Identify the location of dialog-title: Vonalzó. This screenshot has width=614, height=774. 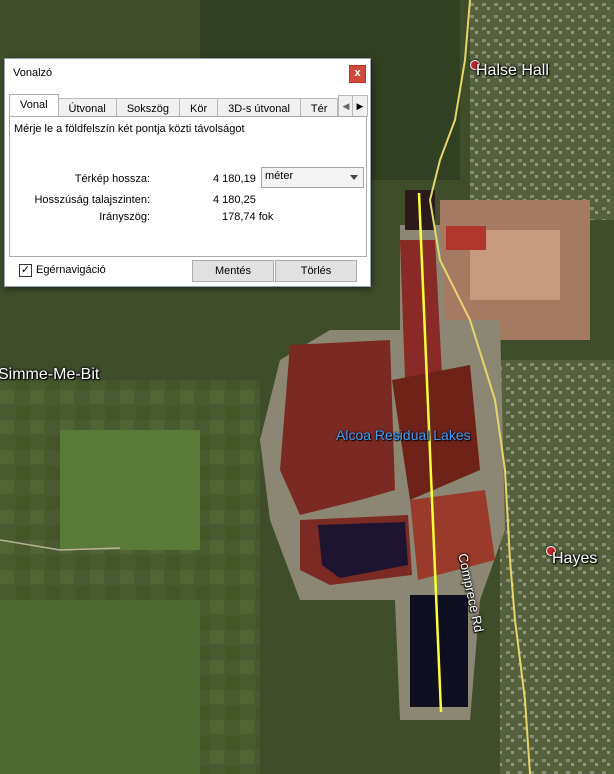
(33, 73).